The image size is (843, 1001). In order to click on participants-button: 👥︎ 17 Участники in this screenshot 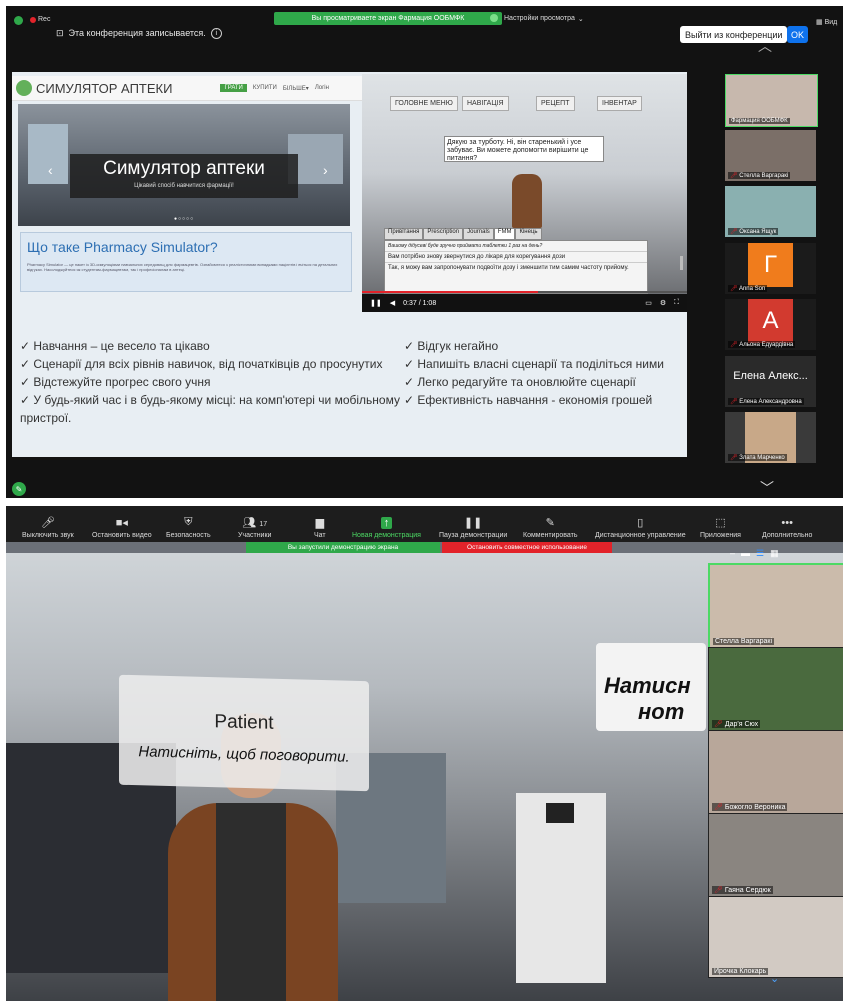, I will do `click(254, 524)`.